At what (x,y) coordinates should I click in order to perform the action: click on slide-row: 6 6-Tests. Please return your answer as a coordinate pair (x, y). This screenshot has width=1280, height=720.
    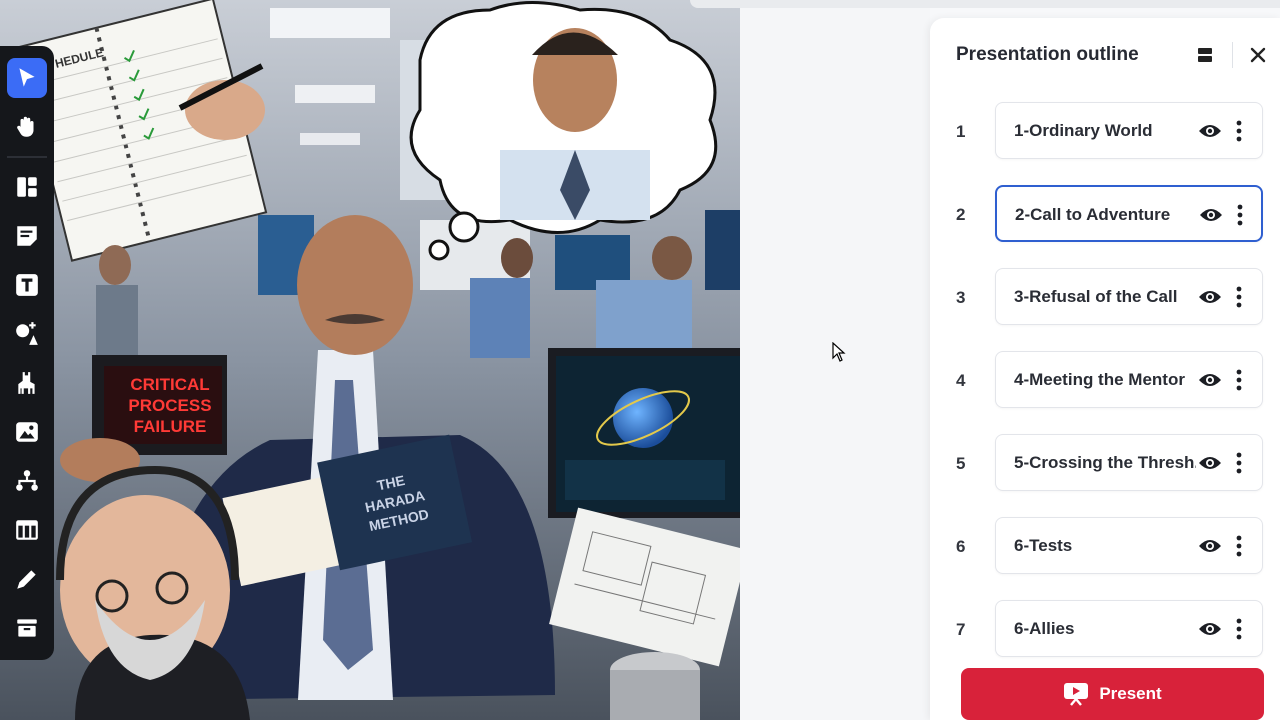
    Looking at the image, I should click on (1105, 558).